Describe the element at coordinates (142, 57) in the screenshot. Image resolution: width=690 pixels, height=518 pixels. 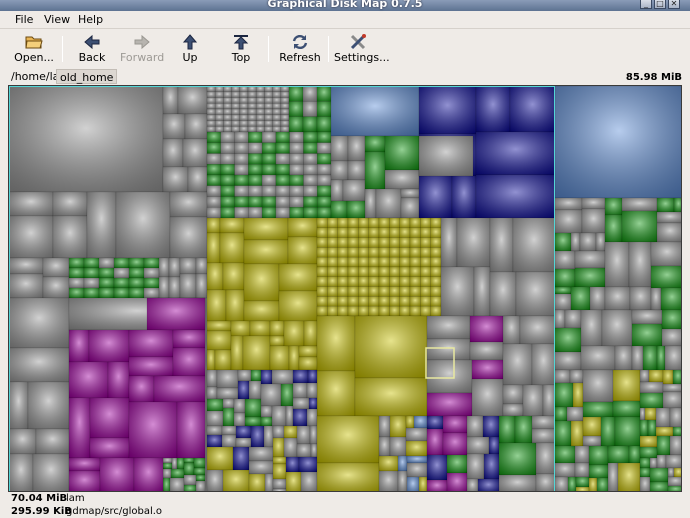
I see `forward-label: Forward` at that location.